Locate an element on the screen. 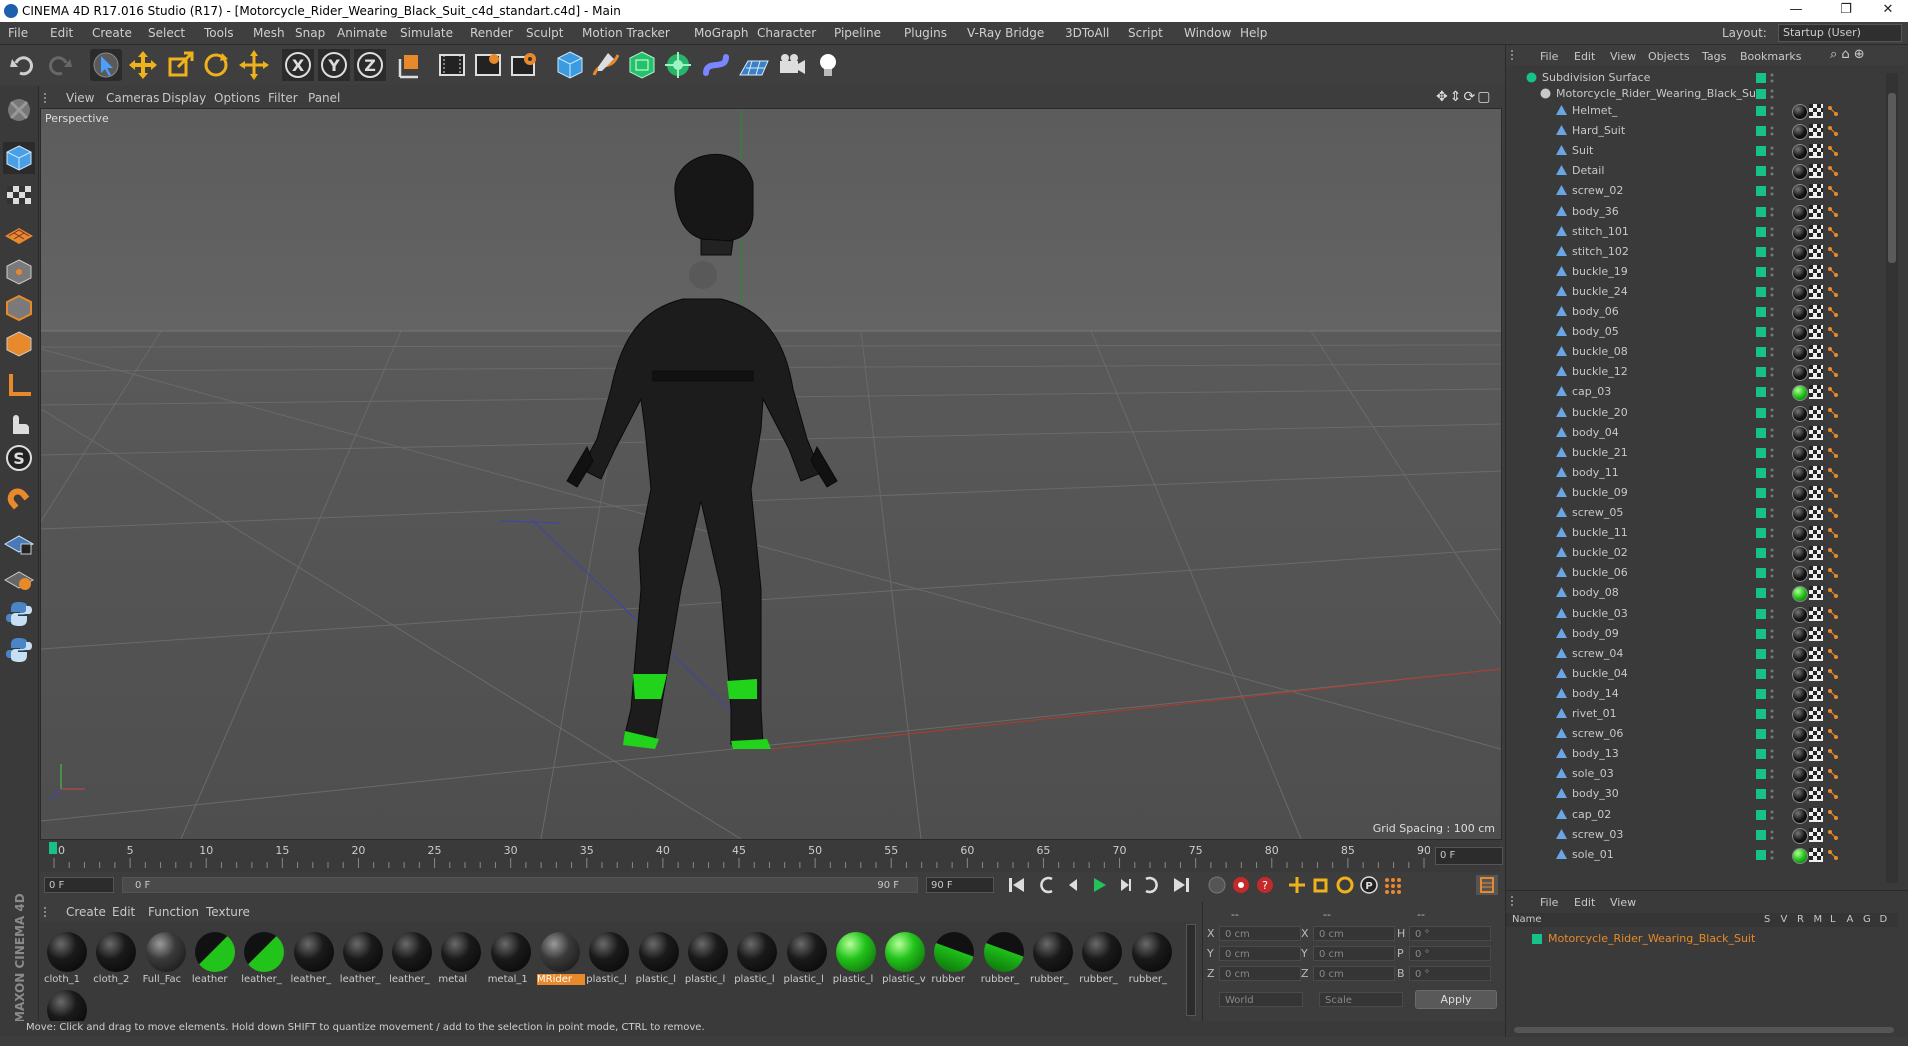 Image resolution: width=1908 pixels, height=1046 pixels. object-menu-edit: Edit is located at coordinates (1584, 56).